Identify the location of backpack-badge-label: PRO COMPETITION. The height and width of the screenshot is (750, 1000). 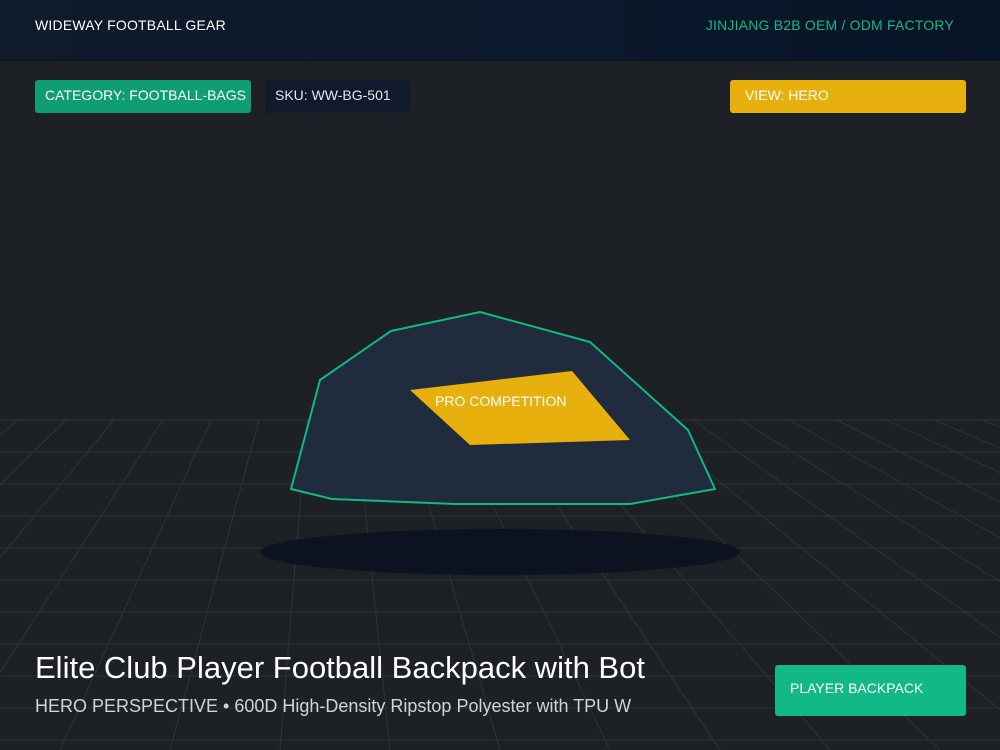
(500, 401).